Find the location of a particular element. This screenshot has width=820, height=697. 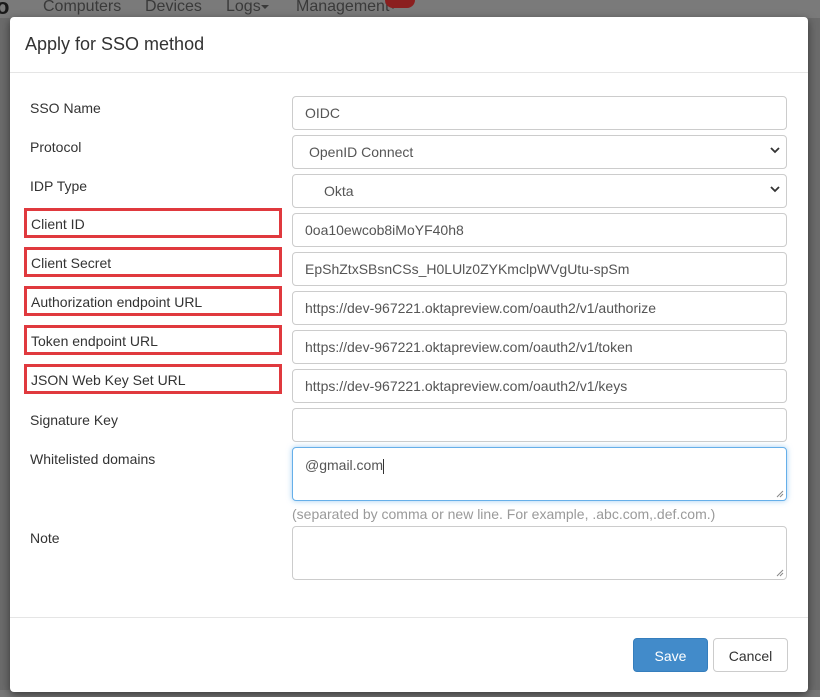

app-logo: o is located at coordinates (5, 9).